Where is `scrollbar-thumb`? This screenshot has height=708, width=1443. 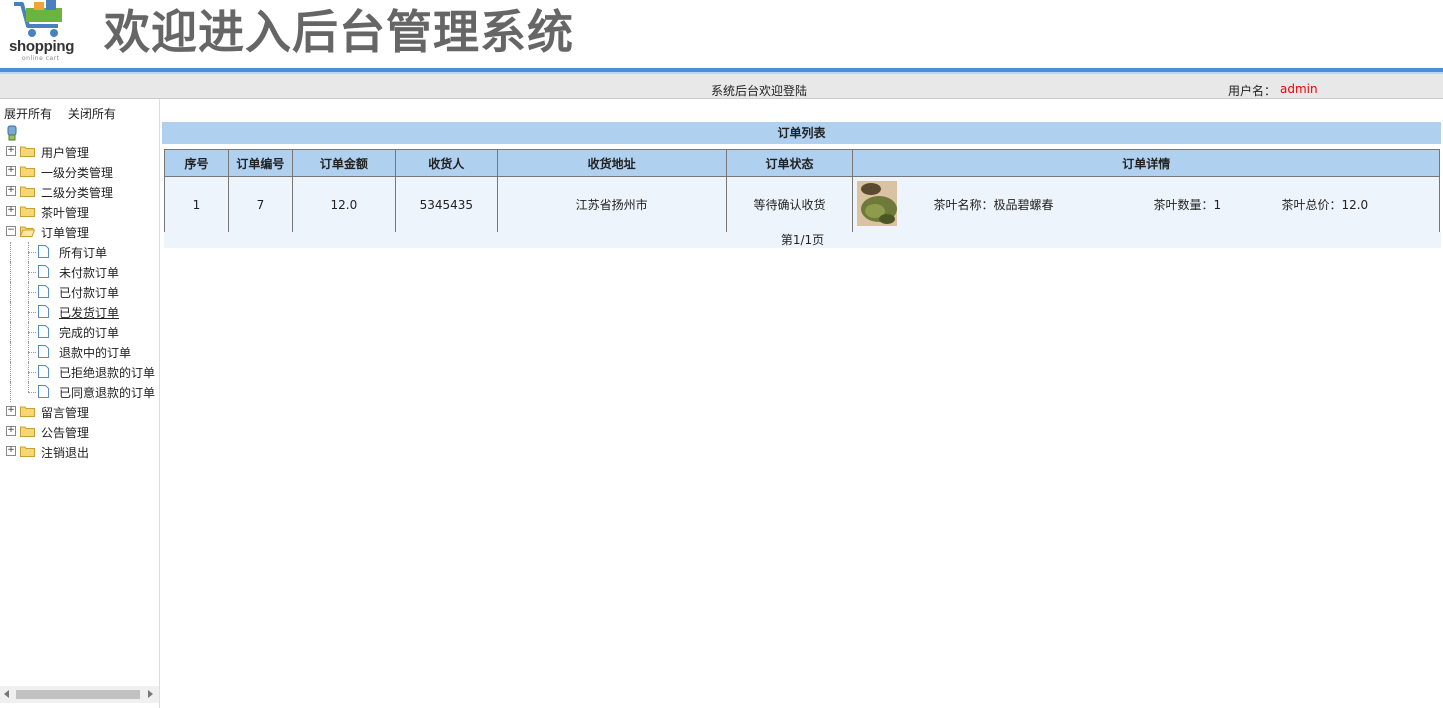
scrollbar-thumb is located at coordinates (78, 694).